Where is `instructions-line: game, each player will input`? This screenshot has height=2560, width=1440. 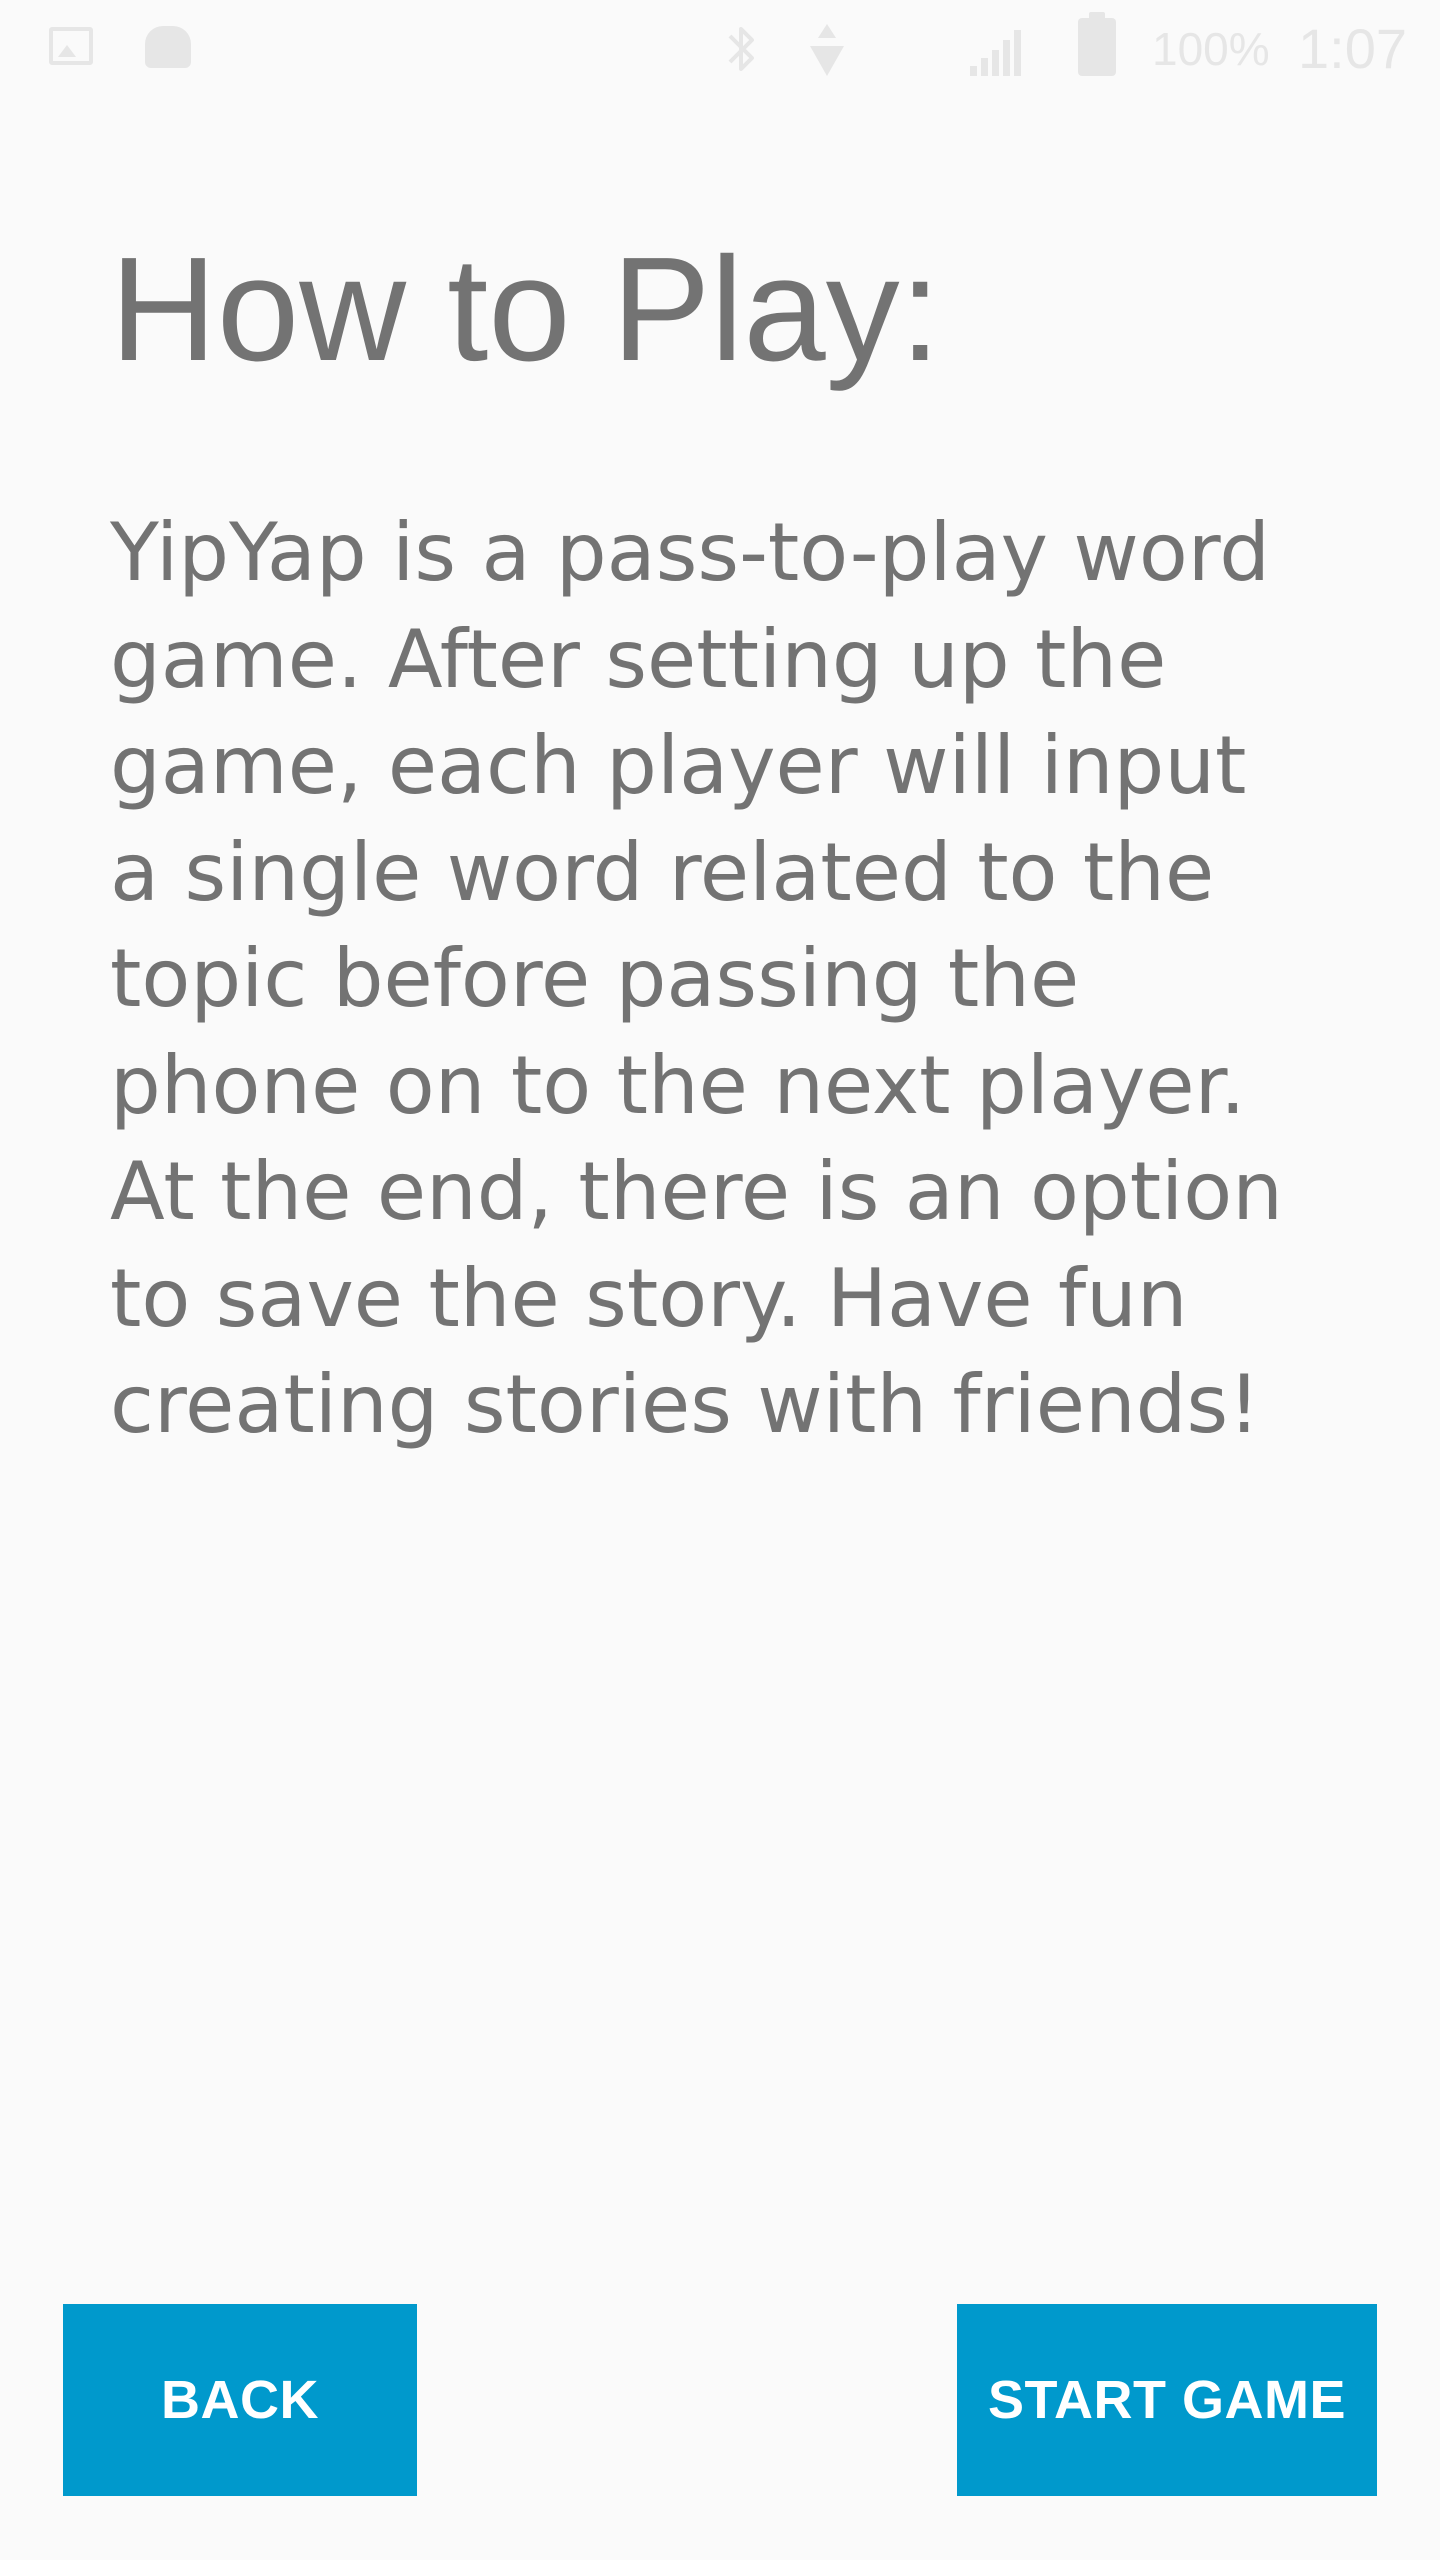
instructions-line: game, each player will input is located at coordinates (678, 765).